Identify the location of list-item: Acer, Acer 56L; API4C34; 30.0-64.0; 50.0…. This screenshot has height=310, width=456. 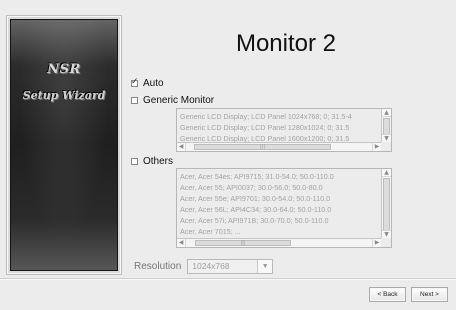
(279, 209).